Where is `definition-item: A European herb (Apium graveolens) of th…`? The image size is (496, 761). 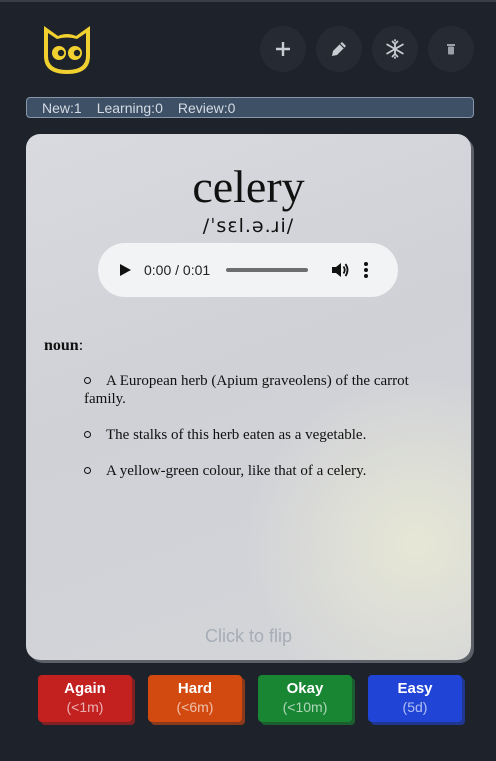
definition-item: A European herb (Apium graveolens) of th… is located at coordinates (264, 390).